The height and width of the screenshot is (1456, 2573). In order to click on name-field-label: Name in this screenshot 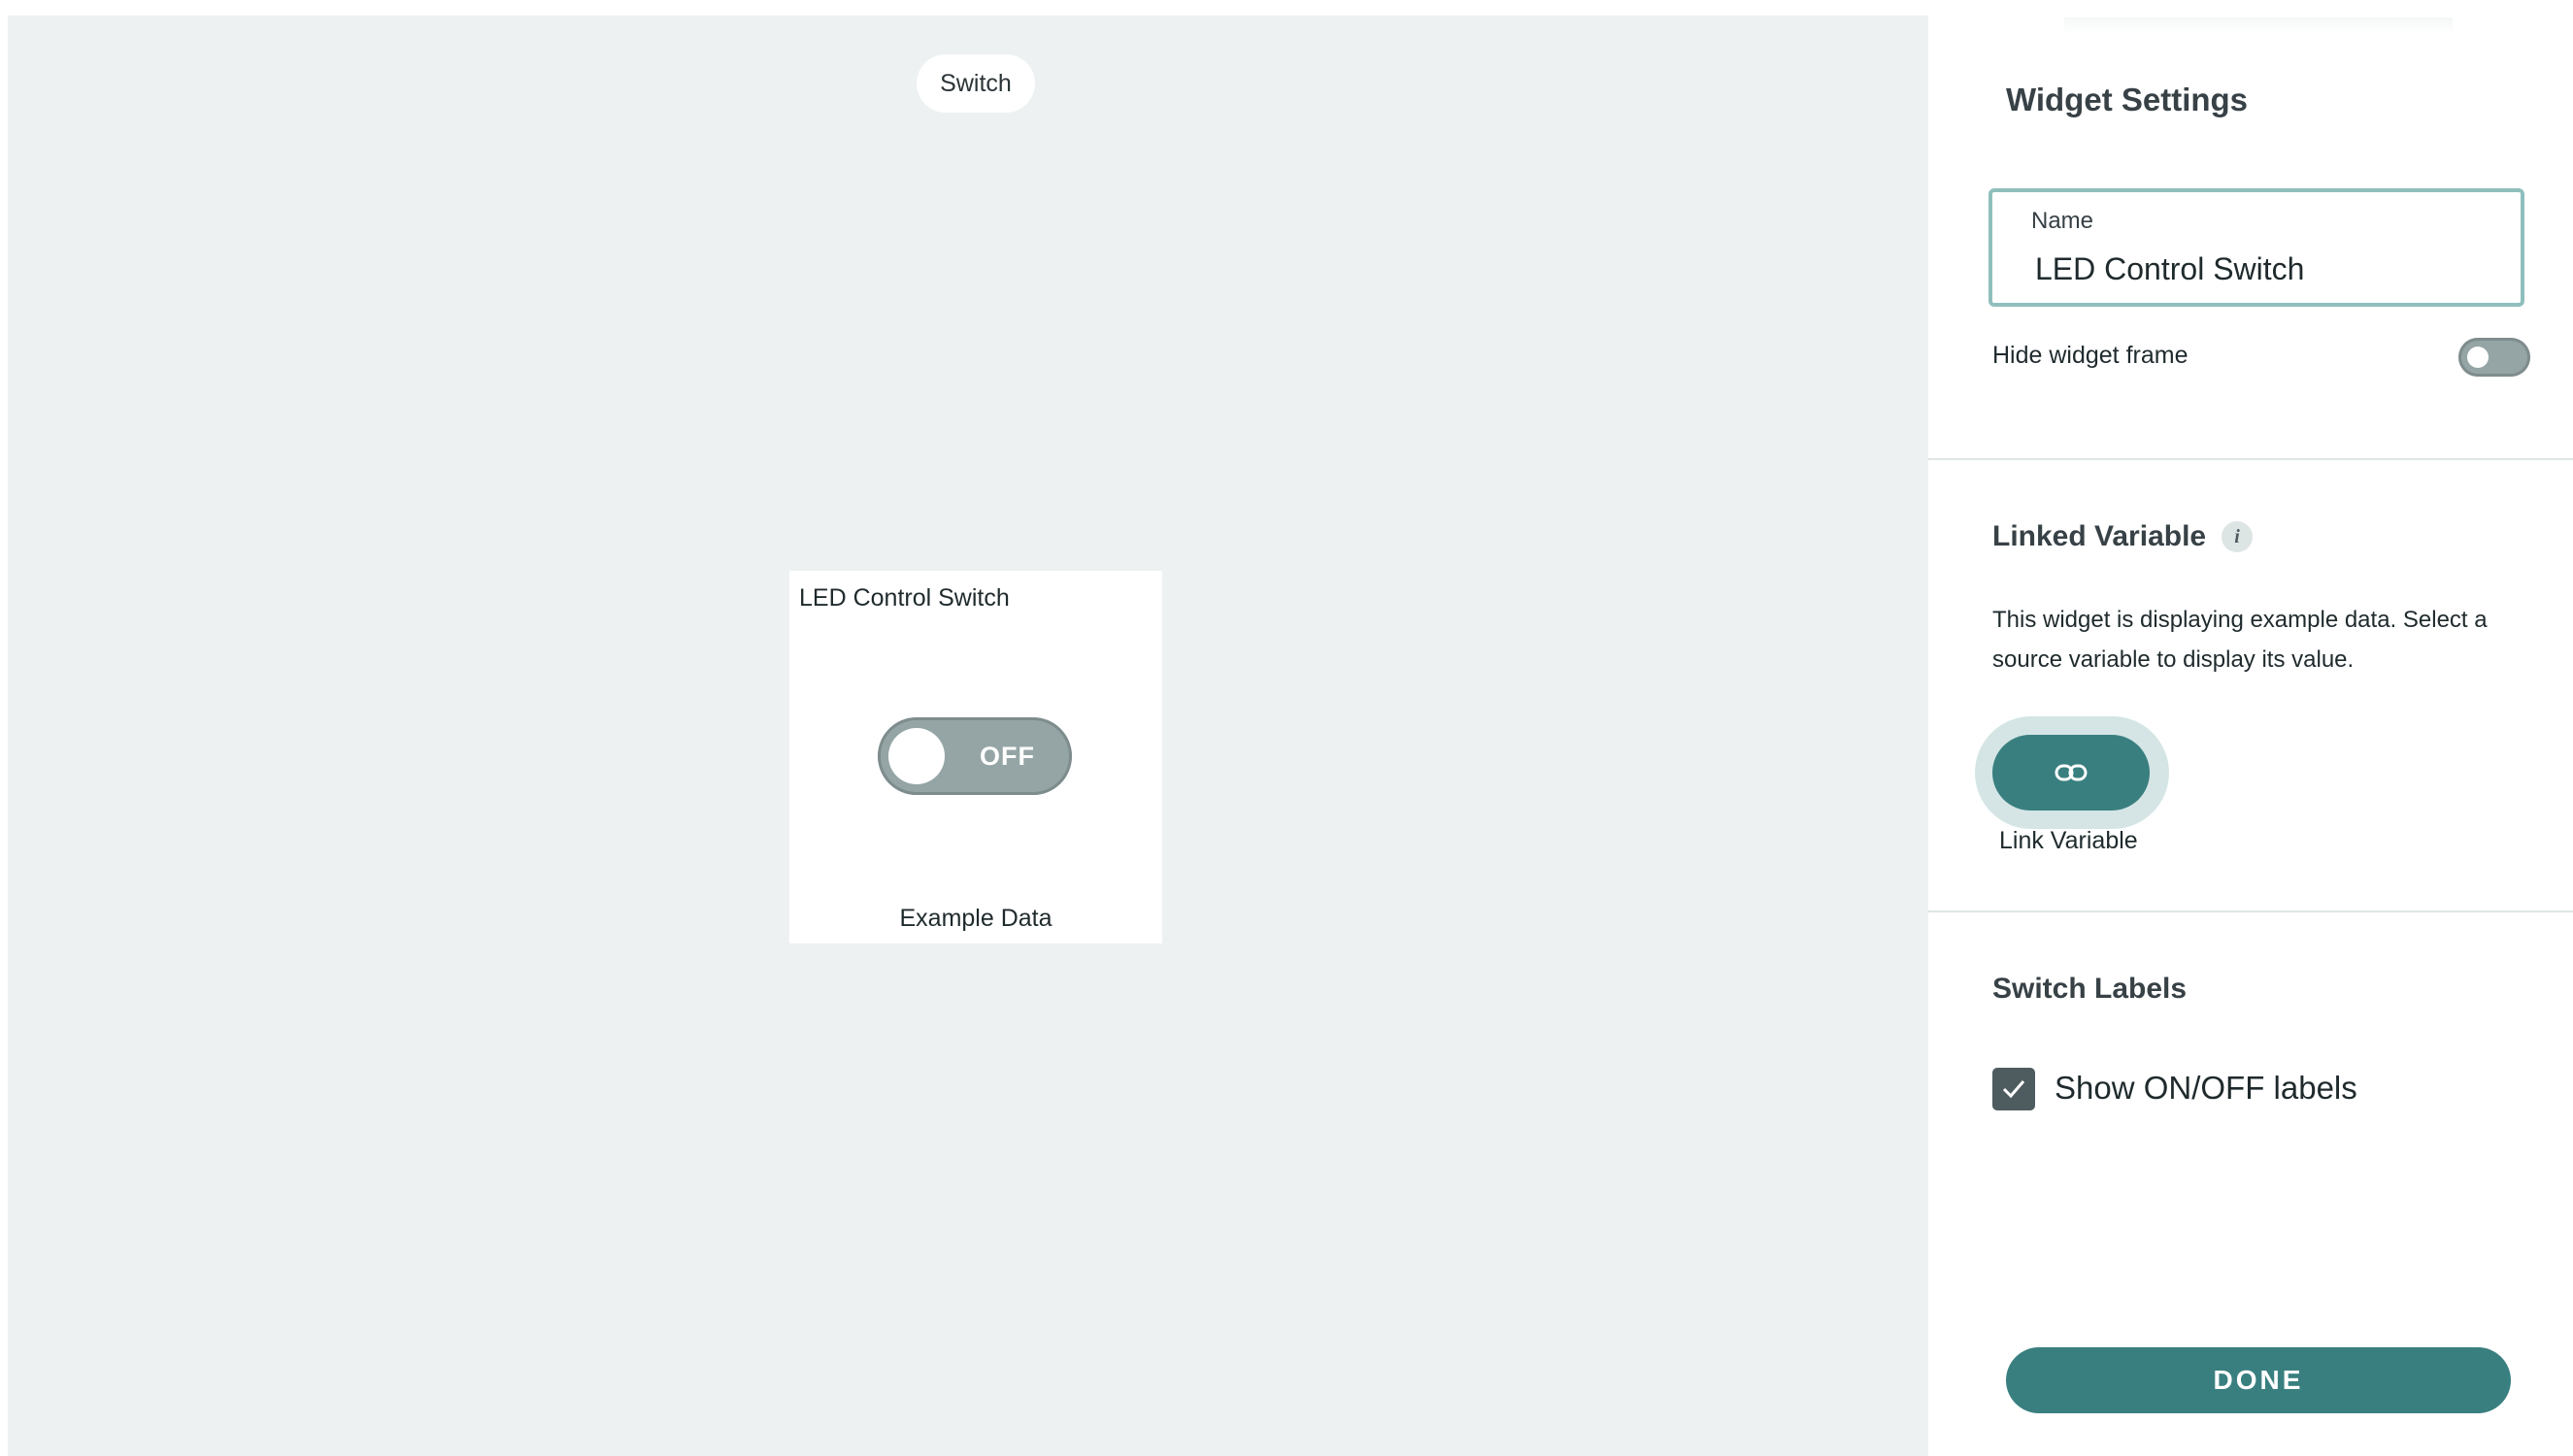, I will do `click(2062, 221)`.